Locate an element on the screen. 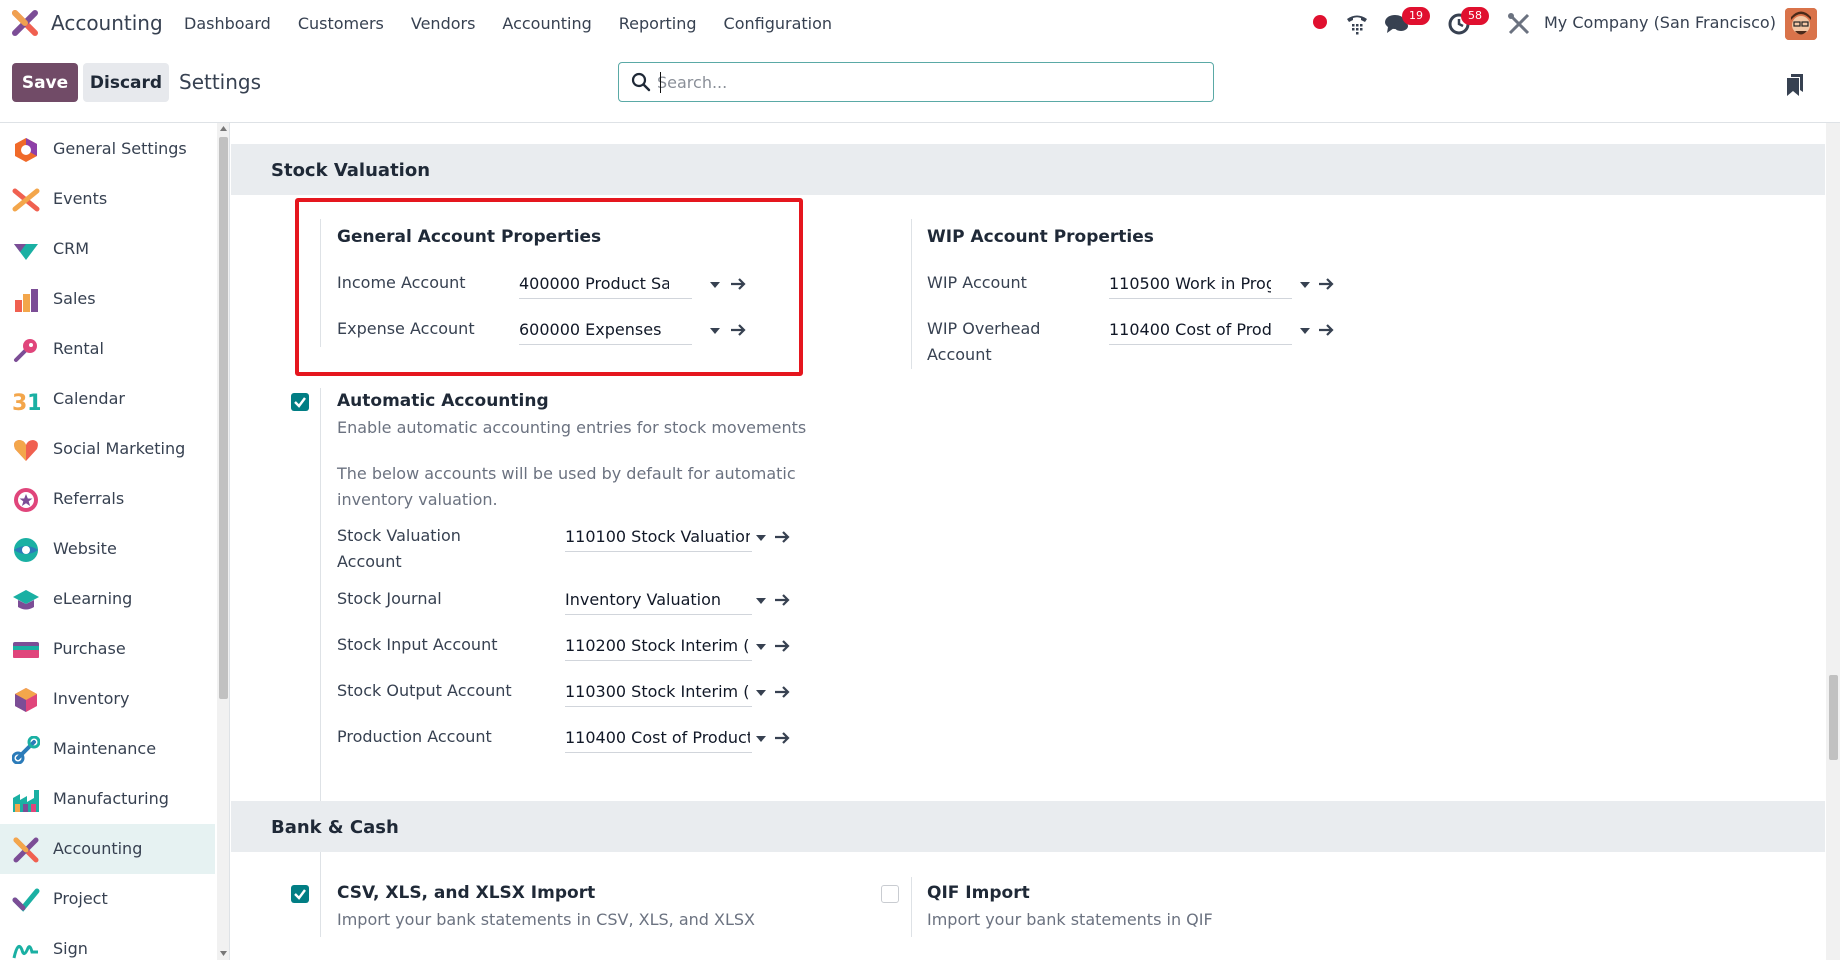 This screenshot has width=1840, height=960. crm-icon is located at coordinates (26, 252).